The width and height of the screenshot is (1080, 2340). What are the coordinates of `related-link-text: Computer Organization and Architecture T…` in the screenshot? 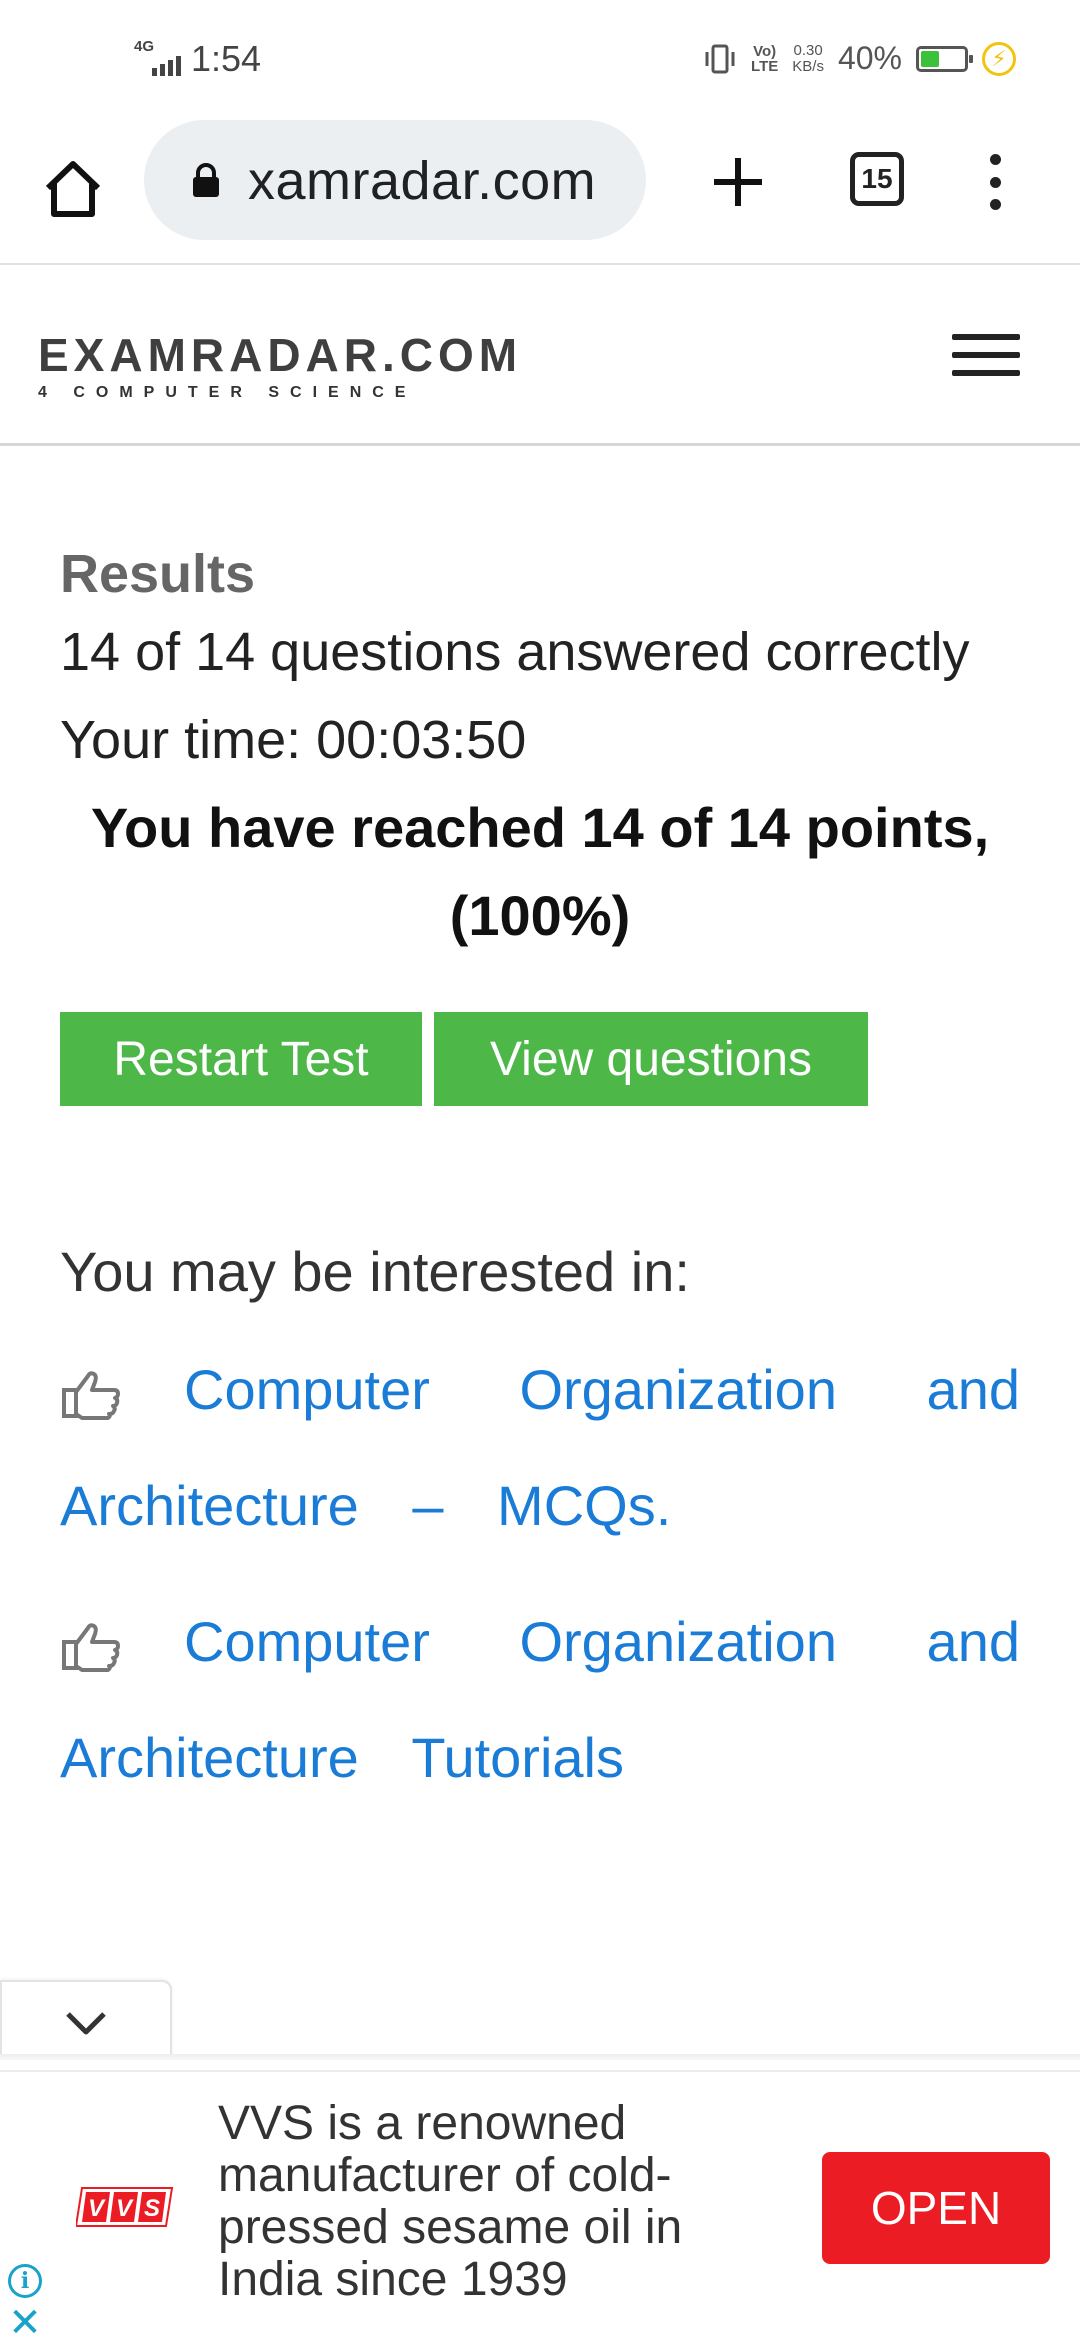 It's located at (540, 1699).